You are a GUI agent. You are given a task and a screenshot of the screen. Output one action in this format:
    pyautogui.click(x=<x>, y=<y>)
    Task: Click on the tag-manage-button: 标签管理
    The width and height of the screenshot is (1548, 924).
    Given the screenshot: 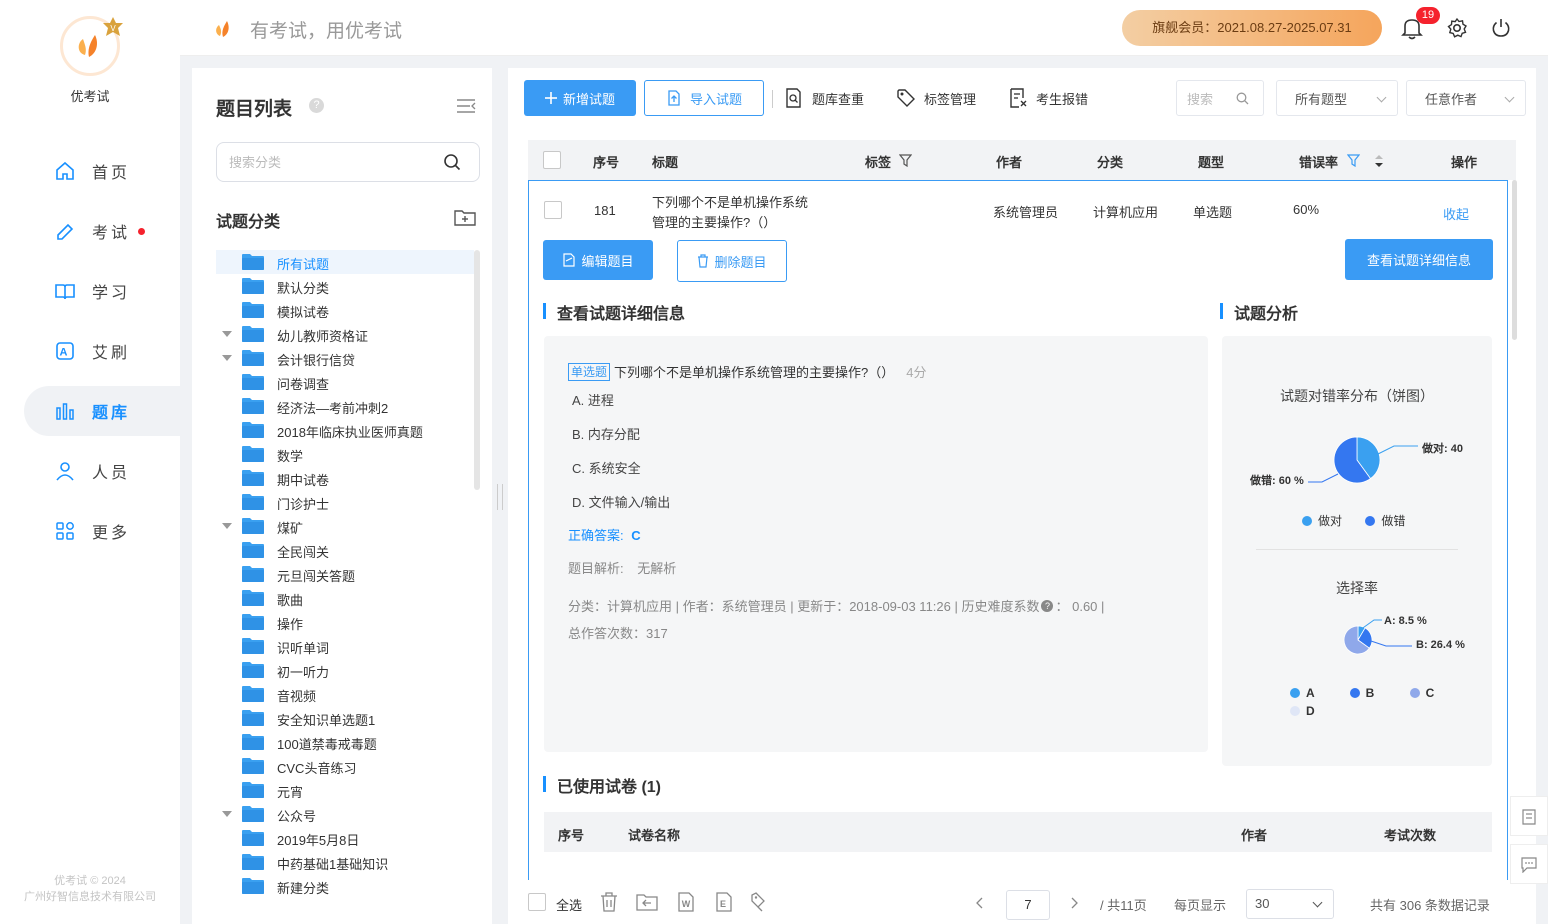 What is the action you would take?
    pyautogui.click(x=936, y=98)
    